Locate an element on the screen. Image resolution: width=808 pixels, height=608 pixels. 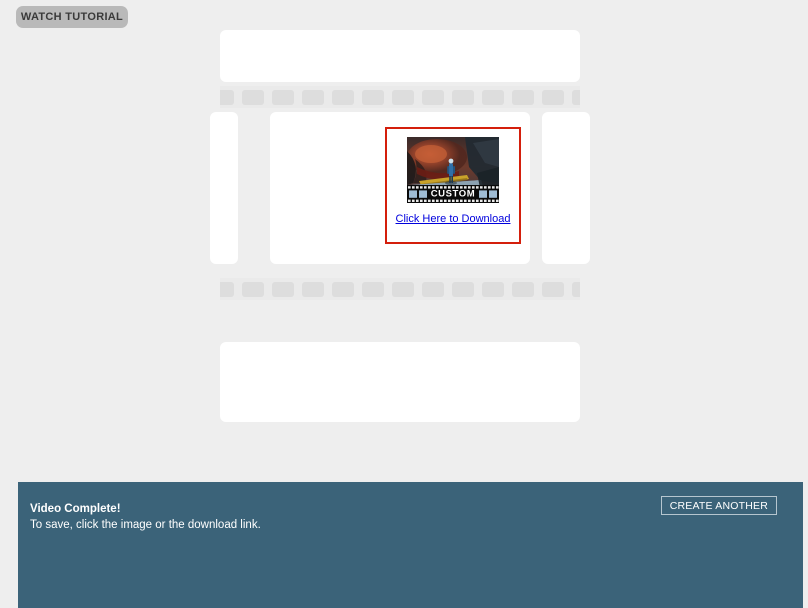
download-card: CUSTOM Click Here to Download is located at coordinates (453, 185).